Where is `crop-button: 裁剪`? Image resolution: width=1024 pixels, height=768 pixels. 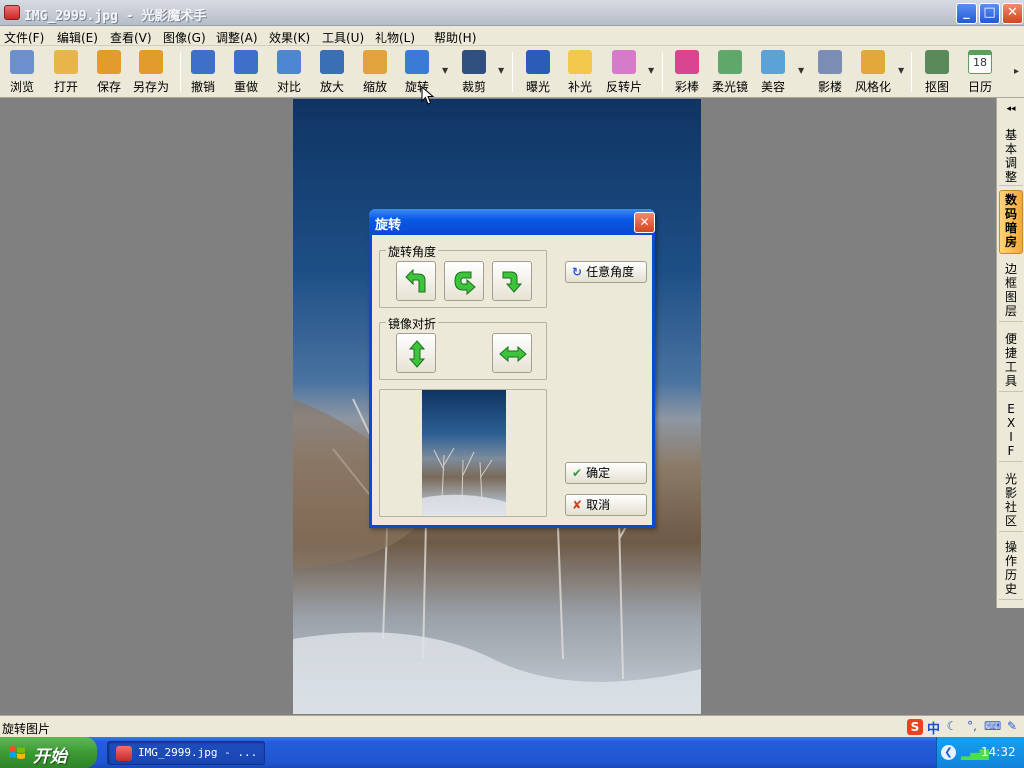
crop-button: 裁剪 is located at coordinates (474, 73).